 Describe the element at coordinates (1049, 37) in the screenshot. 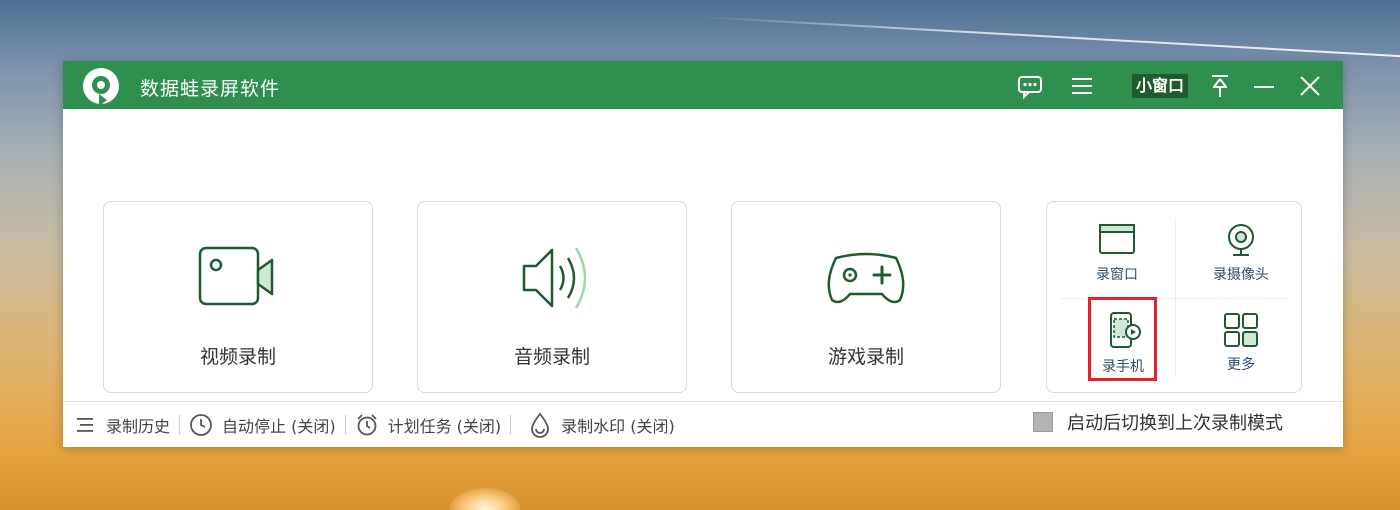

I see `sky-contrail` at that location.